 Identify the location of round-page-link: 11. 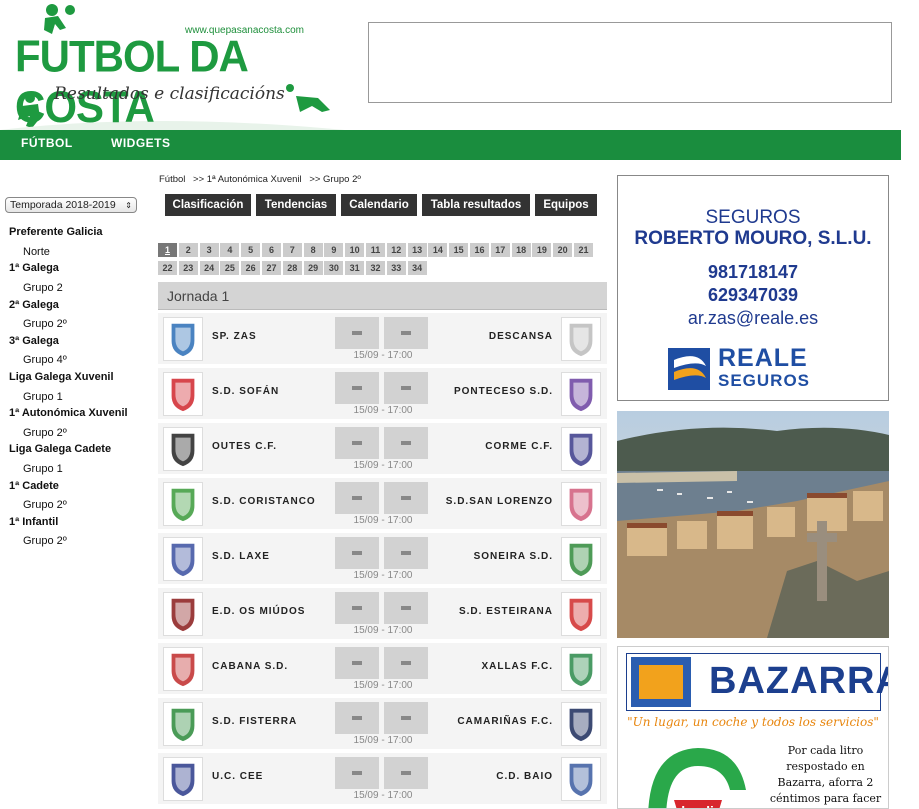
(375, 250).